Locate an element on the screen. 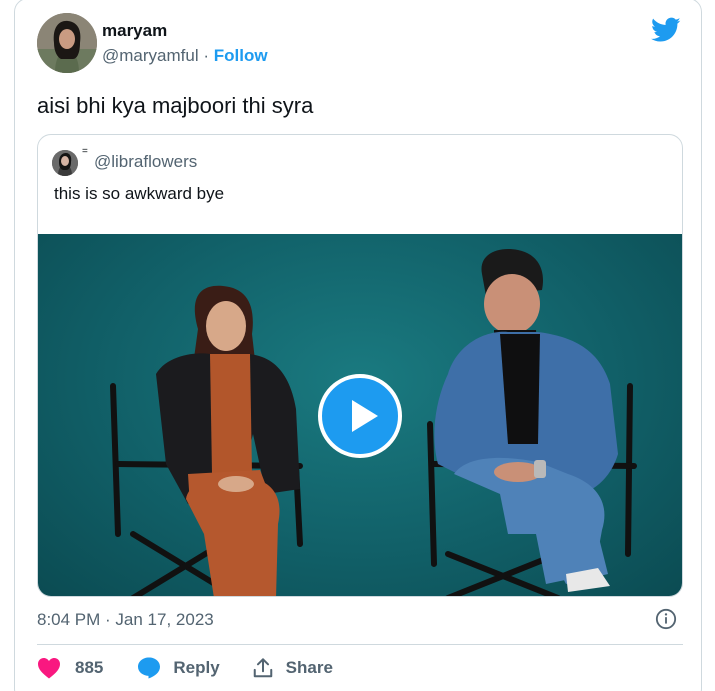 The image size is (715, 691). play-icon is located at coordinates (365, 416).